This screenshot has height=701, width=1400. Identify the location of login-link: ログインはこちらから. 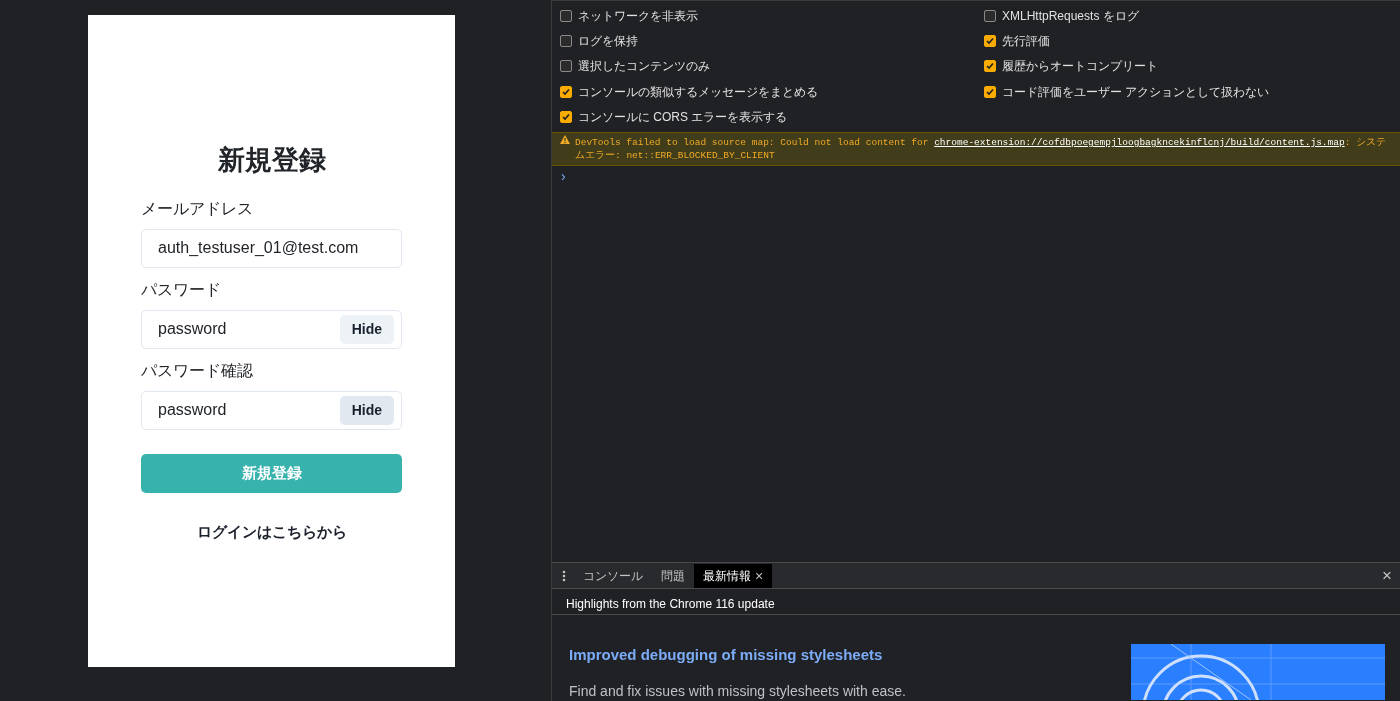
(271, 531).